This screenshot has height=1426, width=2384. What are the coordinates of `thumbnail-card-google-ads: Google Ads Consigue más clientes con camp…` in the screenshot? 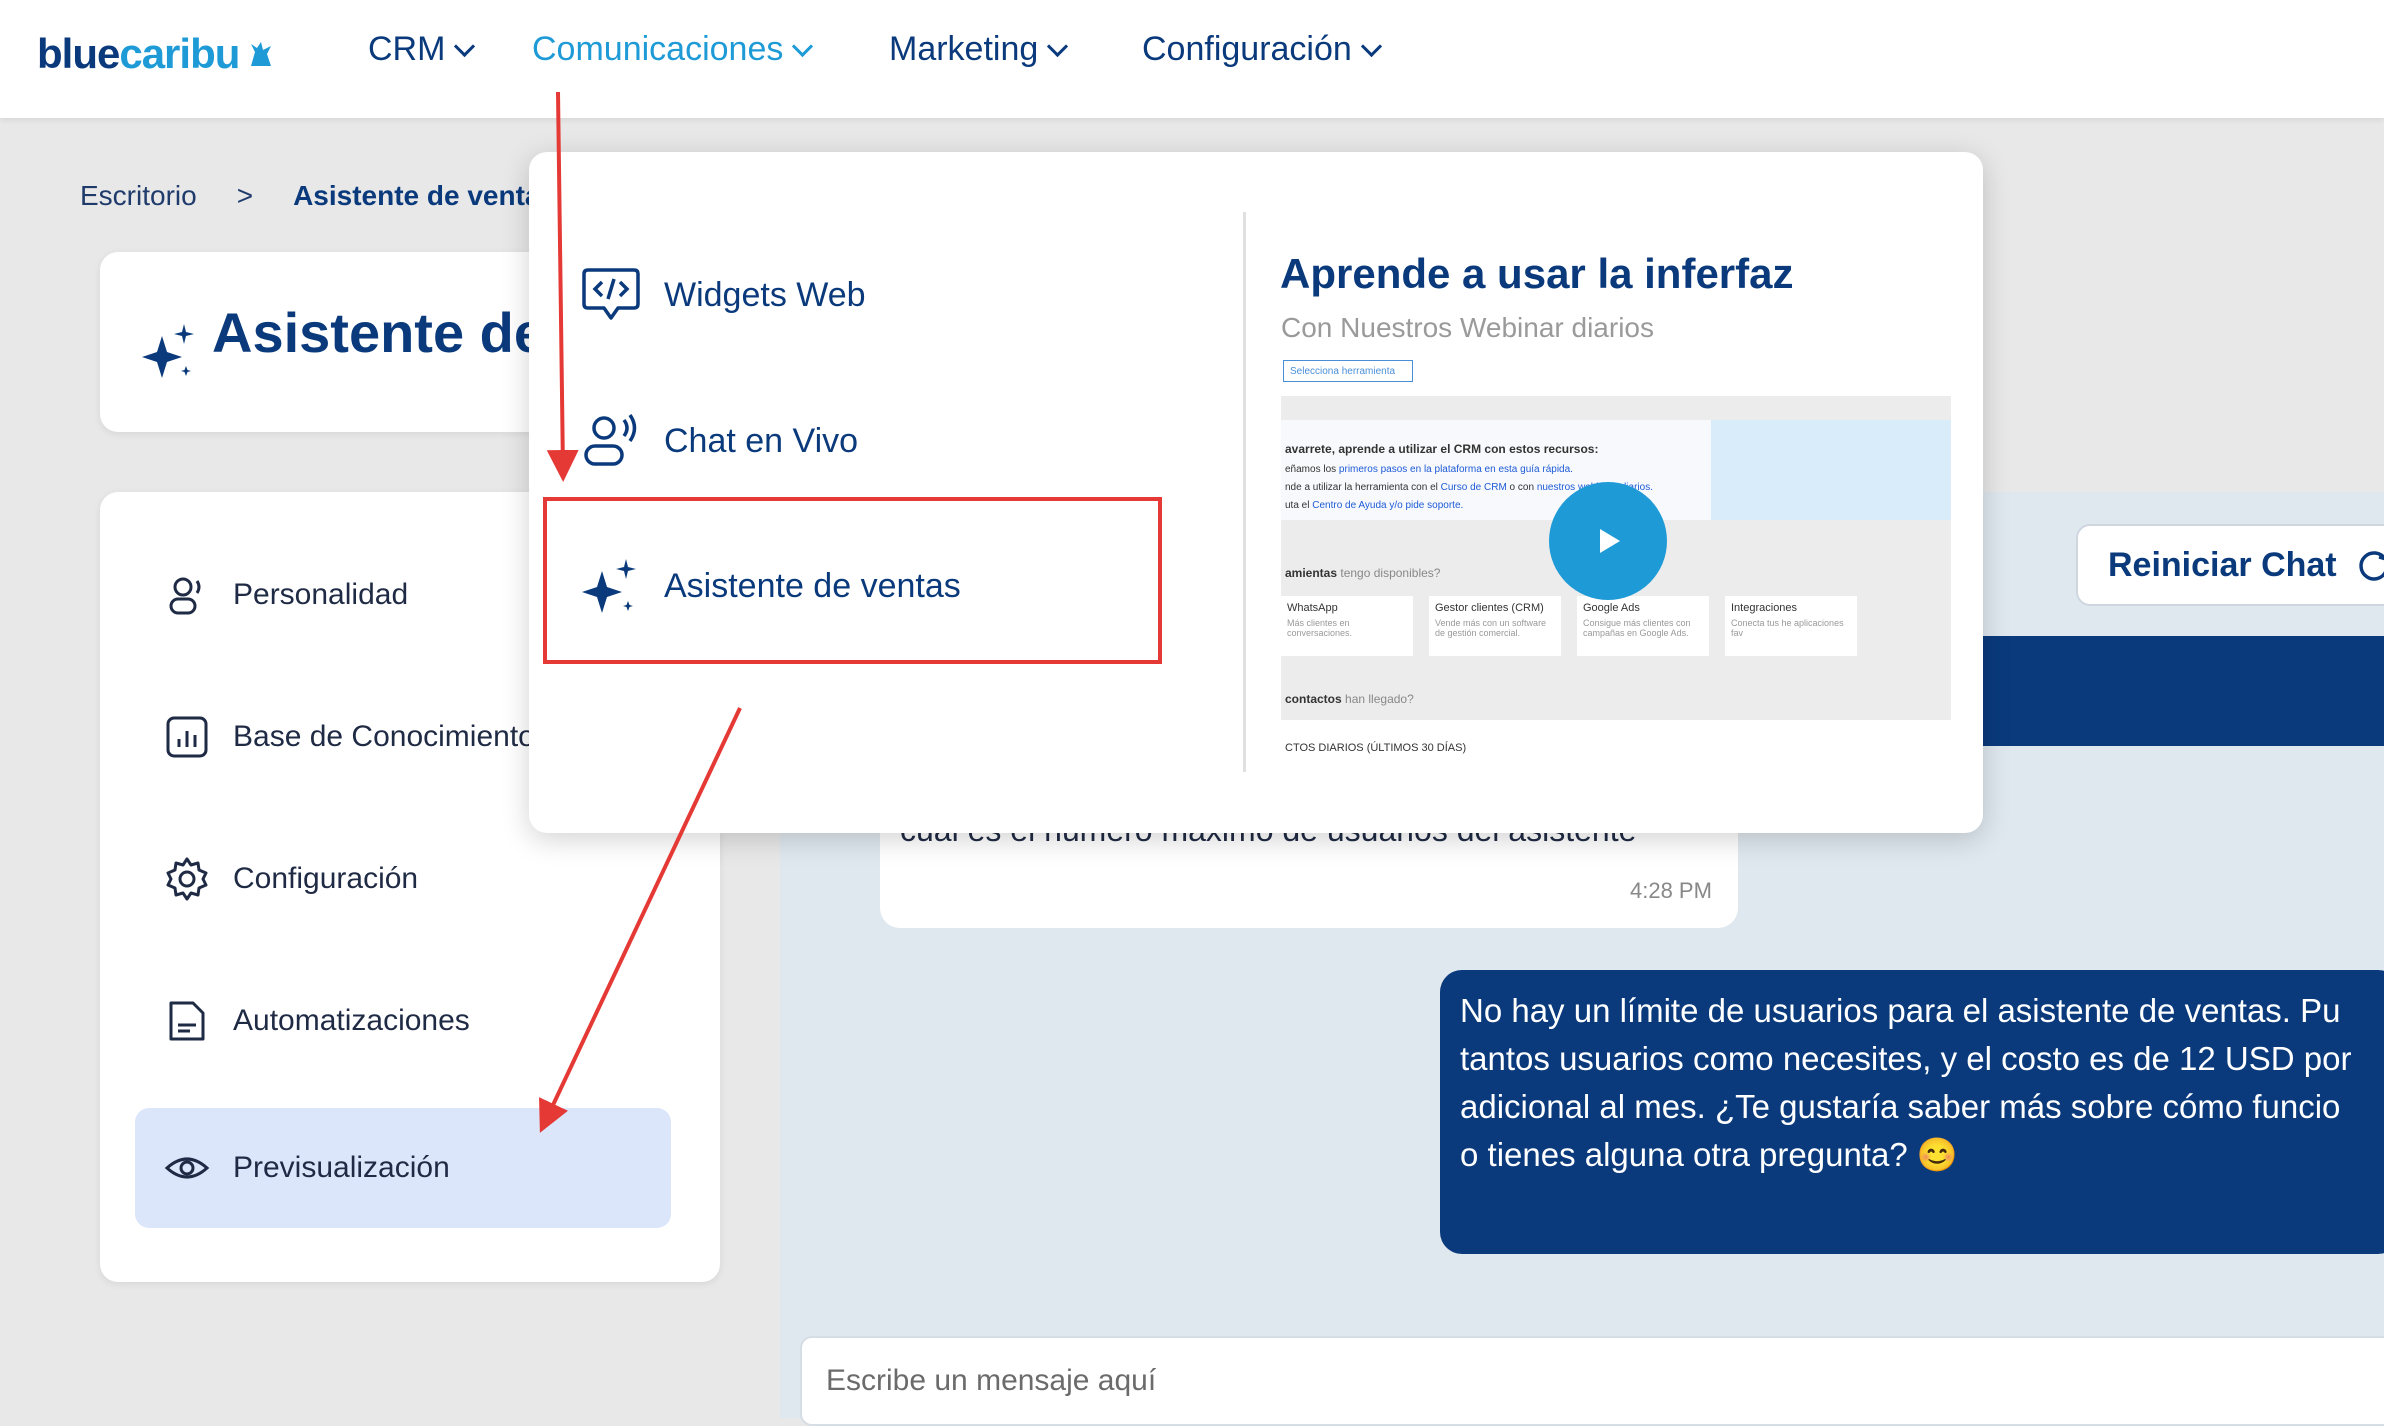 It's located at (1643, 626).